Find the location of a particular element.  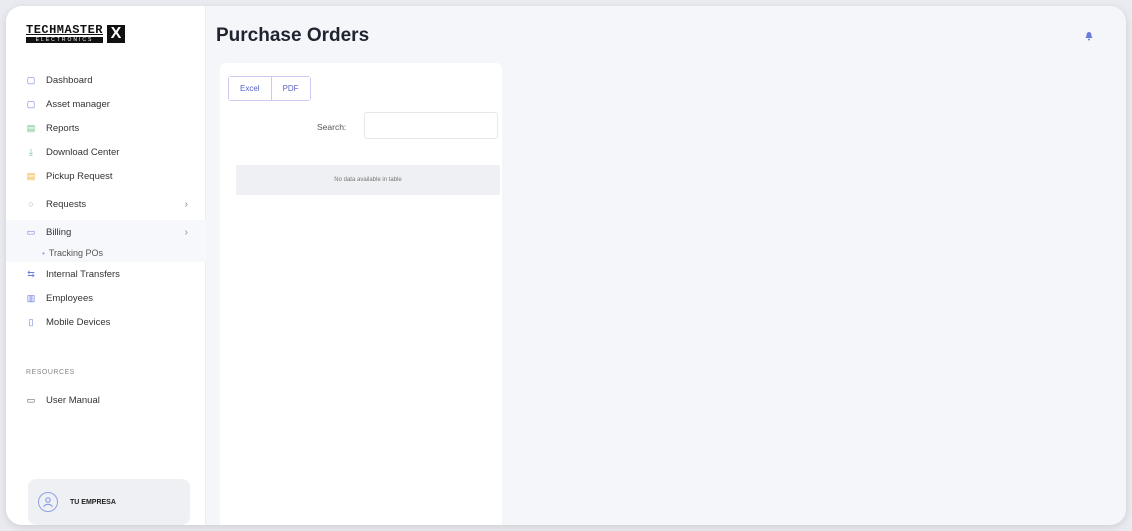

requests-icon: ○ is located at coordinates (31, 204).